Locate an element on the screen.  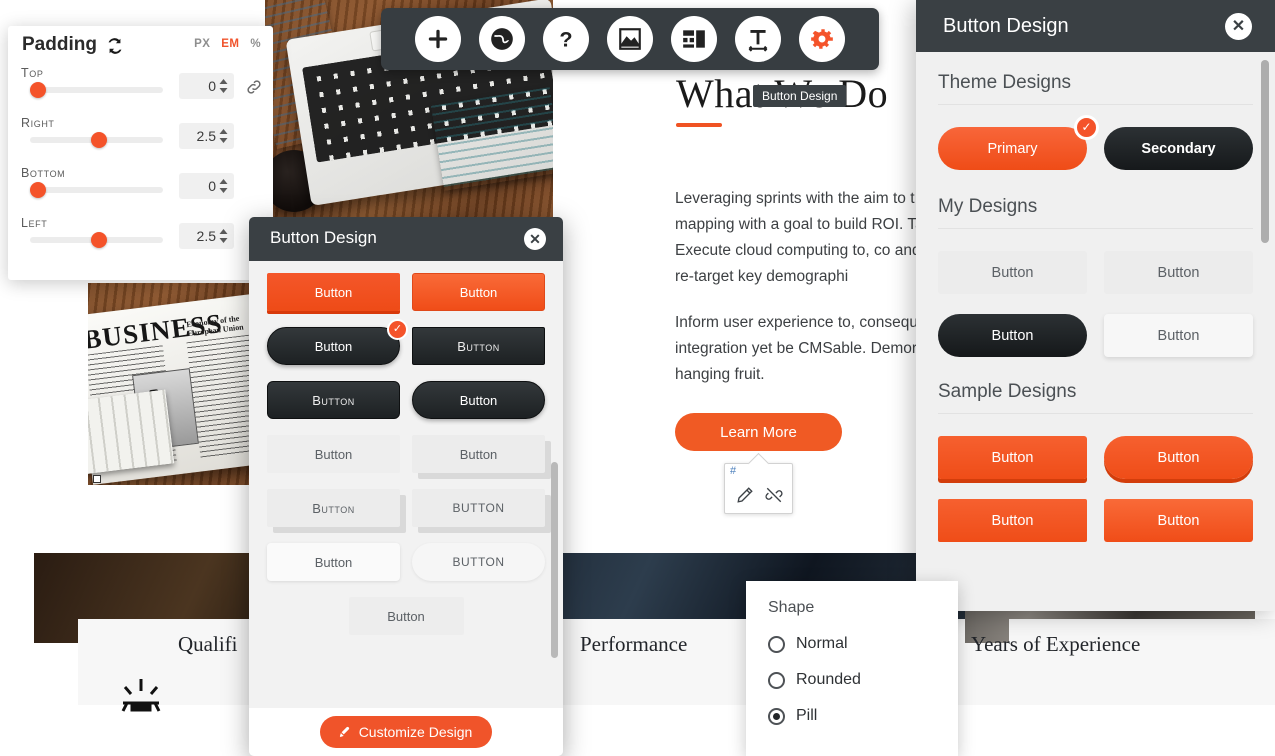
unit-px: PX is located at coordinates (202, 44).